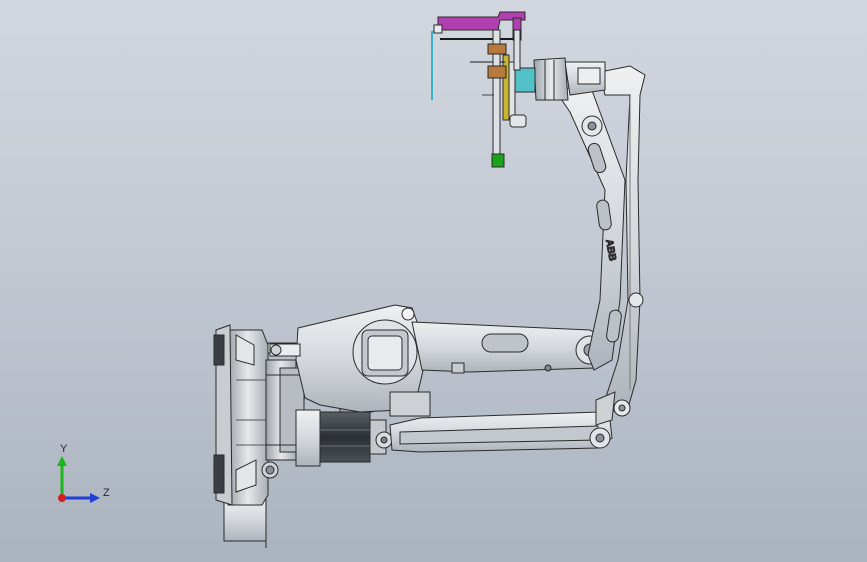  Describe the element at coordinates (510, 347) in the screenshot. I see `horizontal-link` at that location.